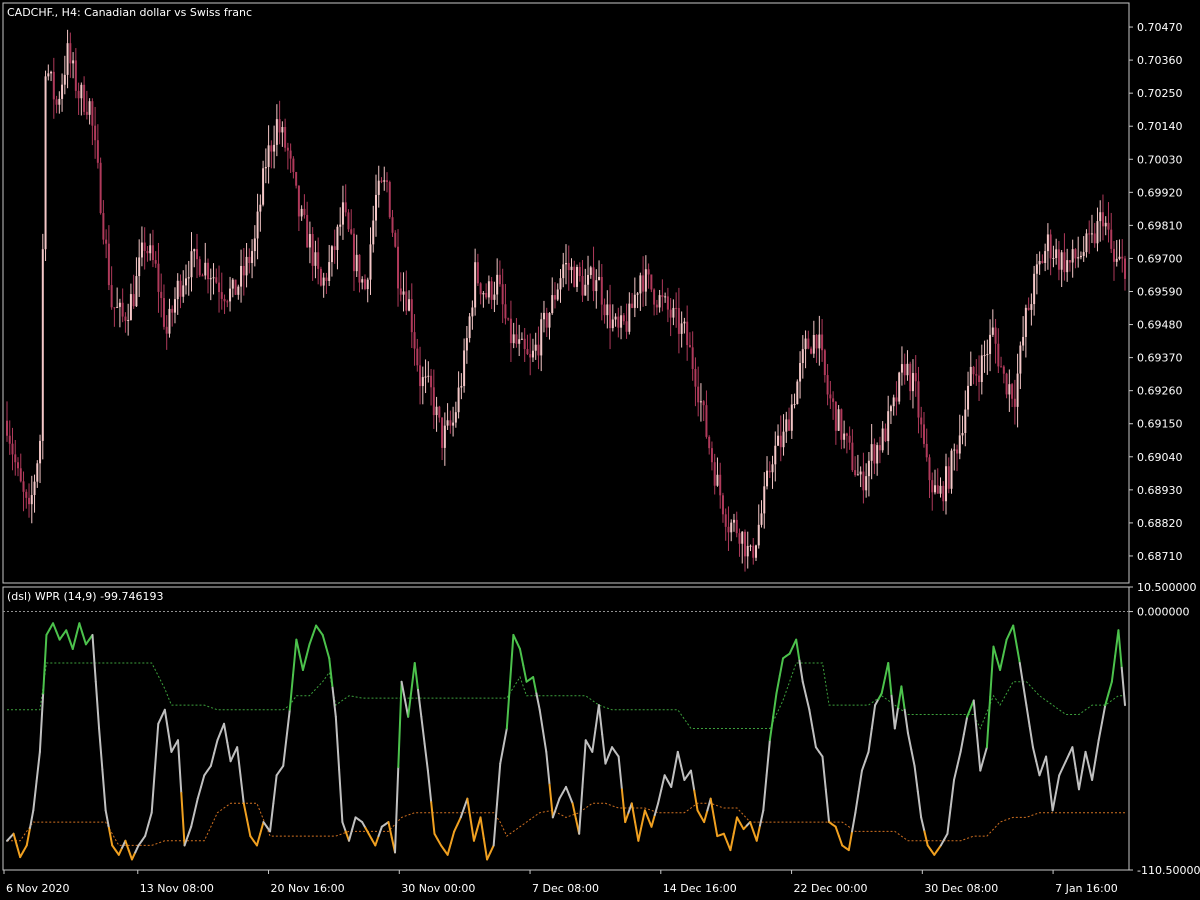 This screenshot has height=900, width=1200. I want to click on time-tick-label: 13 Nov 08:00, so click(177, 888).